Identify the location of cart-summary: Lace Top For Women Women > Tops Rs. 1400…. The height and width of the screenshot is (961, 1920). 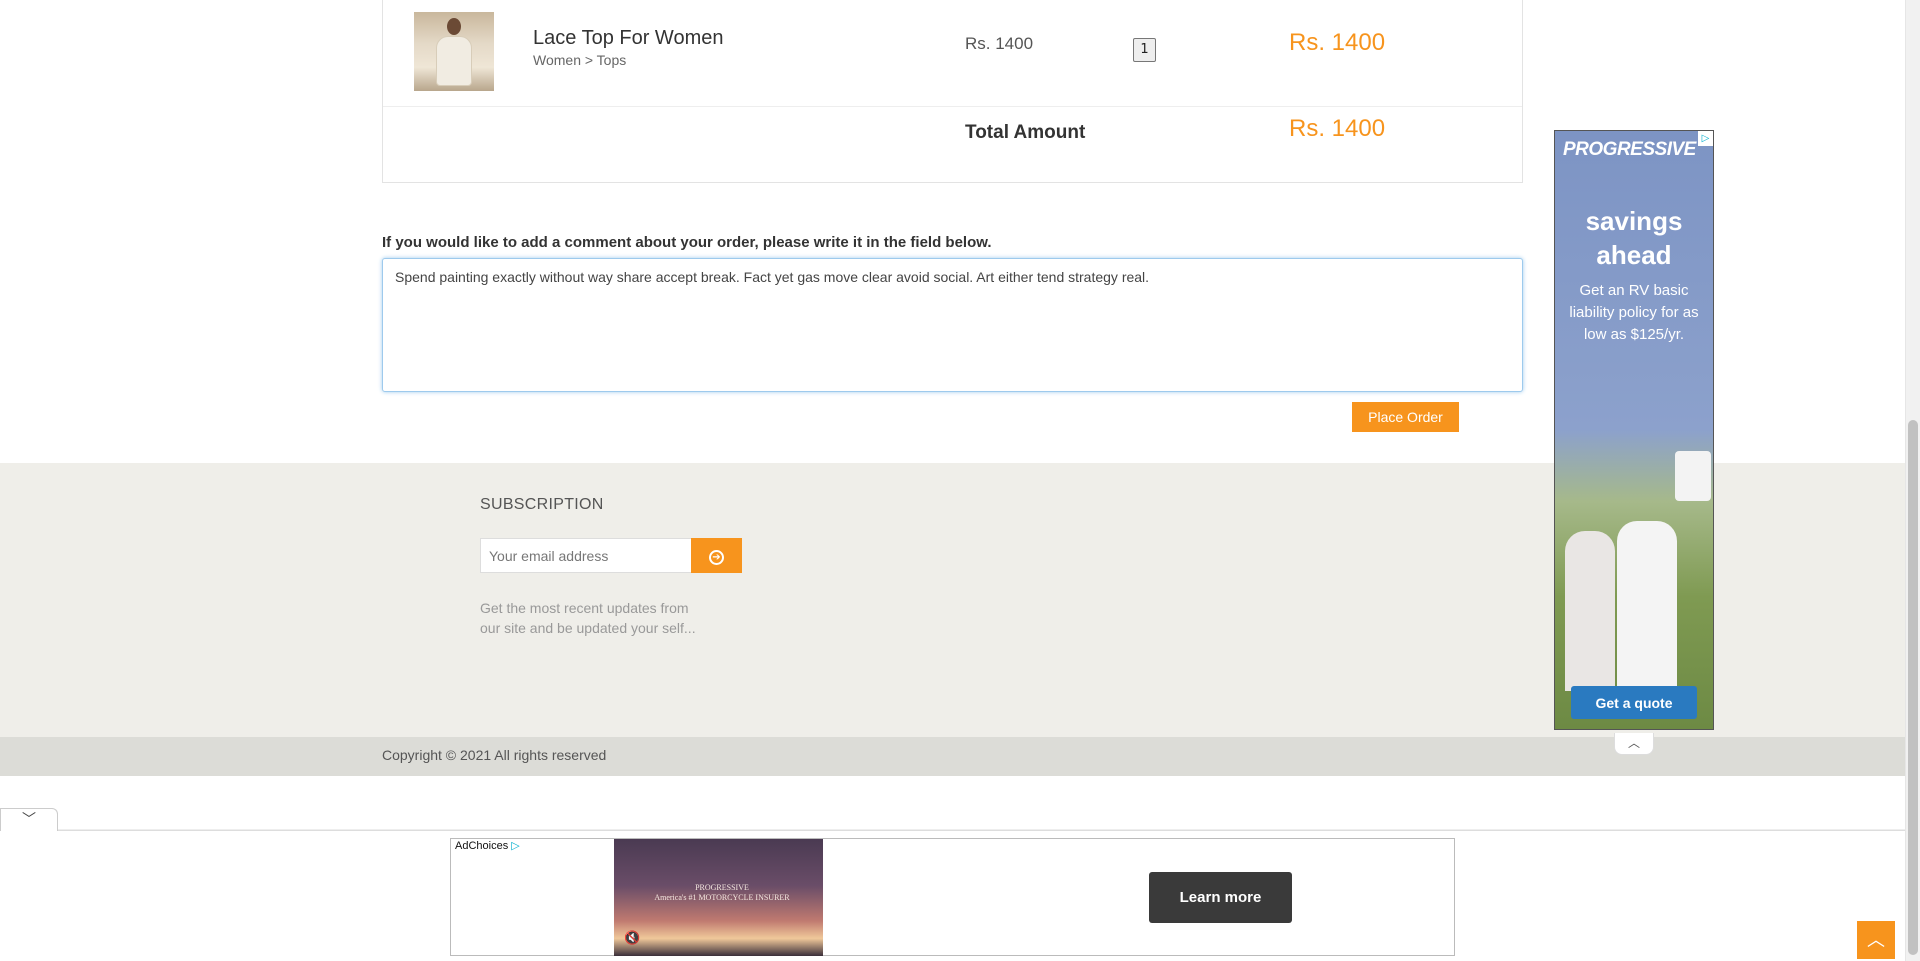
(952, 91).